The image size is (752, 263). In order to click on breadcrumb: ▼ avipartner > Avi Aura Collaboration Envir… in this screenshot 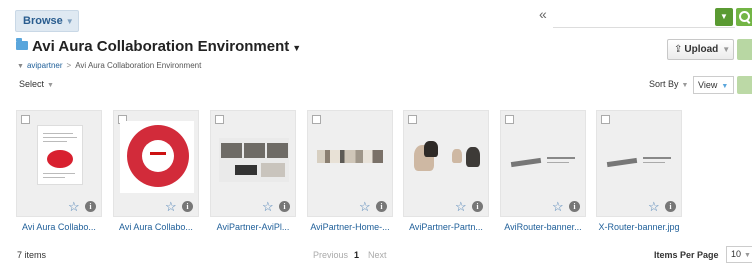, I will do `click(109, 65)`.